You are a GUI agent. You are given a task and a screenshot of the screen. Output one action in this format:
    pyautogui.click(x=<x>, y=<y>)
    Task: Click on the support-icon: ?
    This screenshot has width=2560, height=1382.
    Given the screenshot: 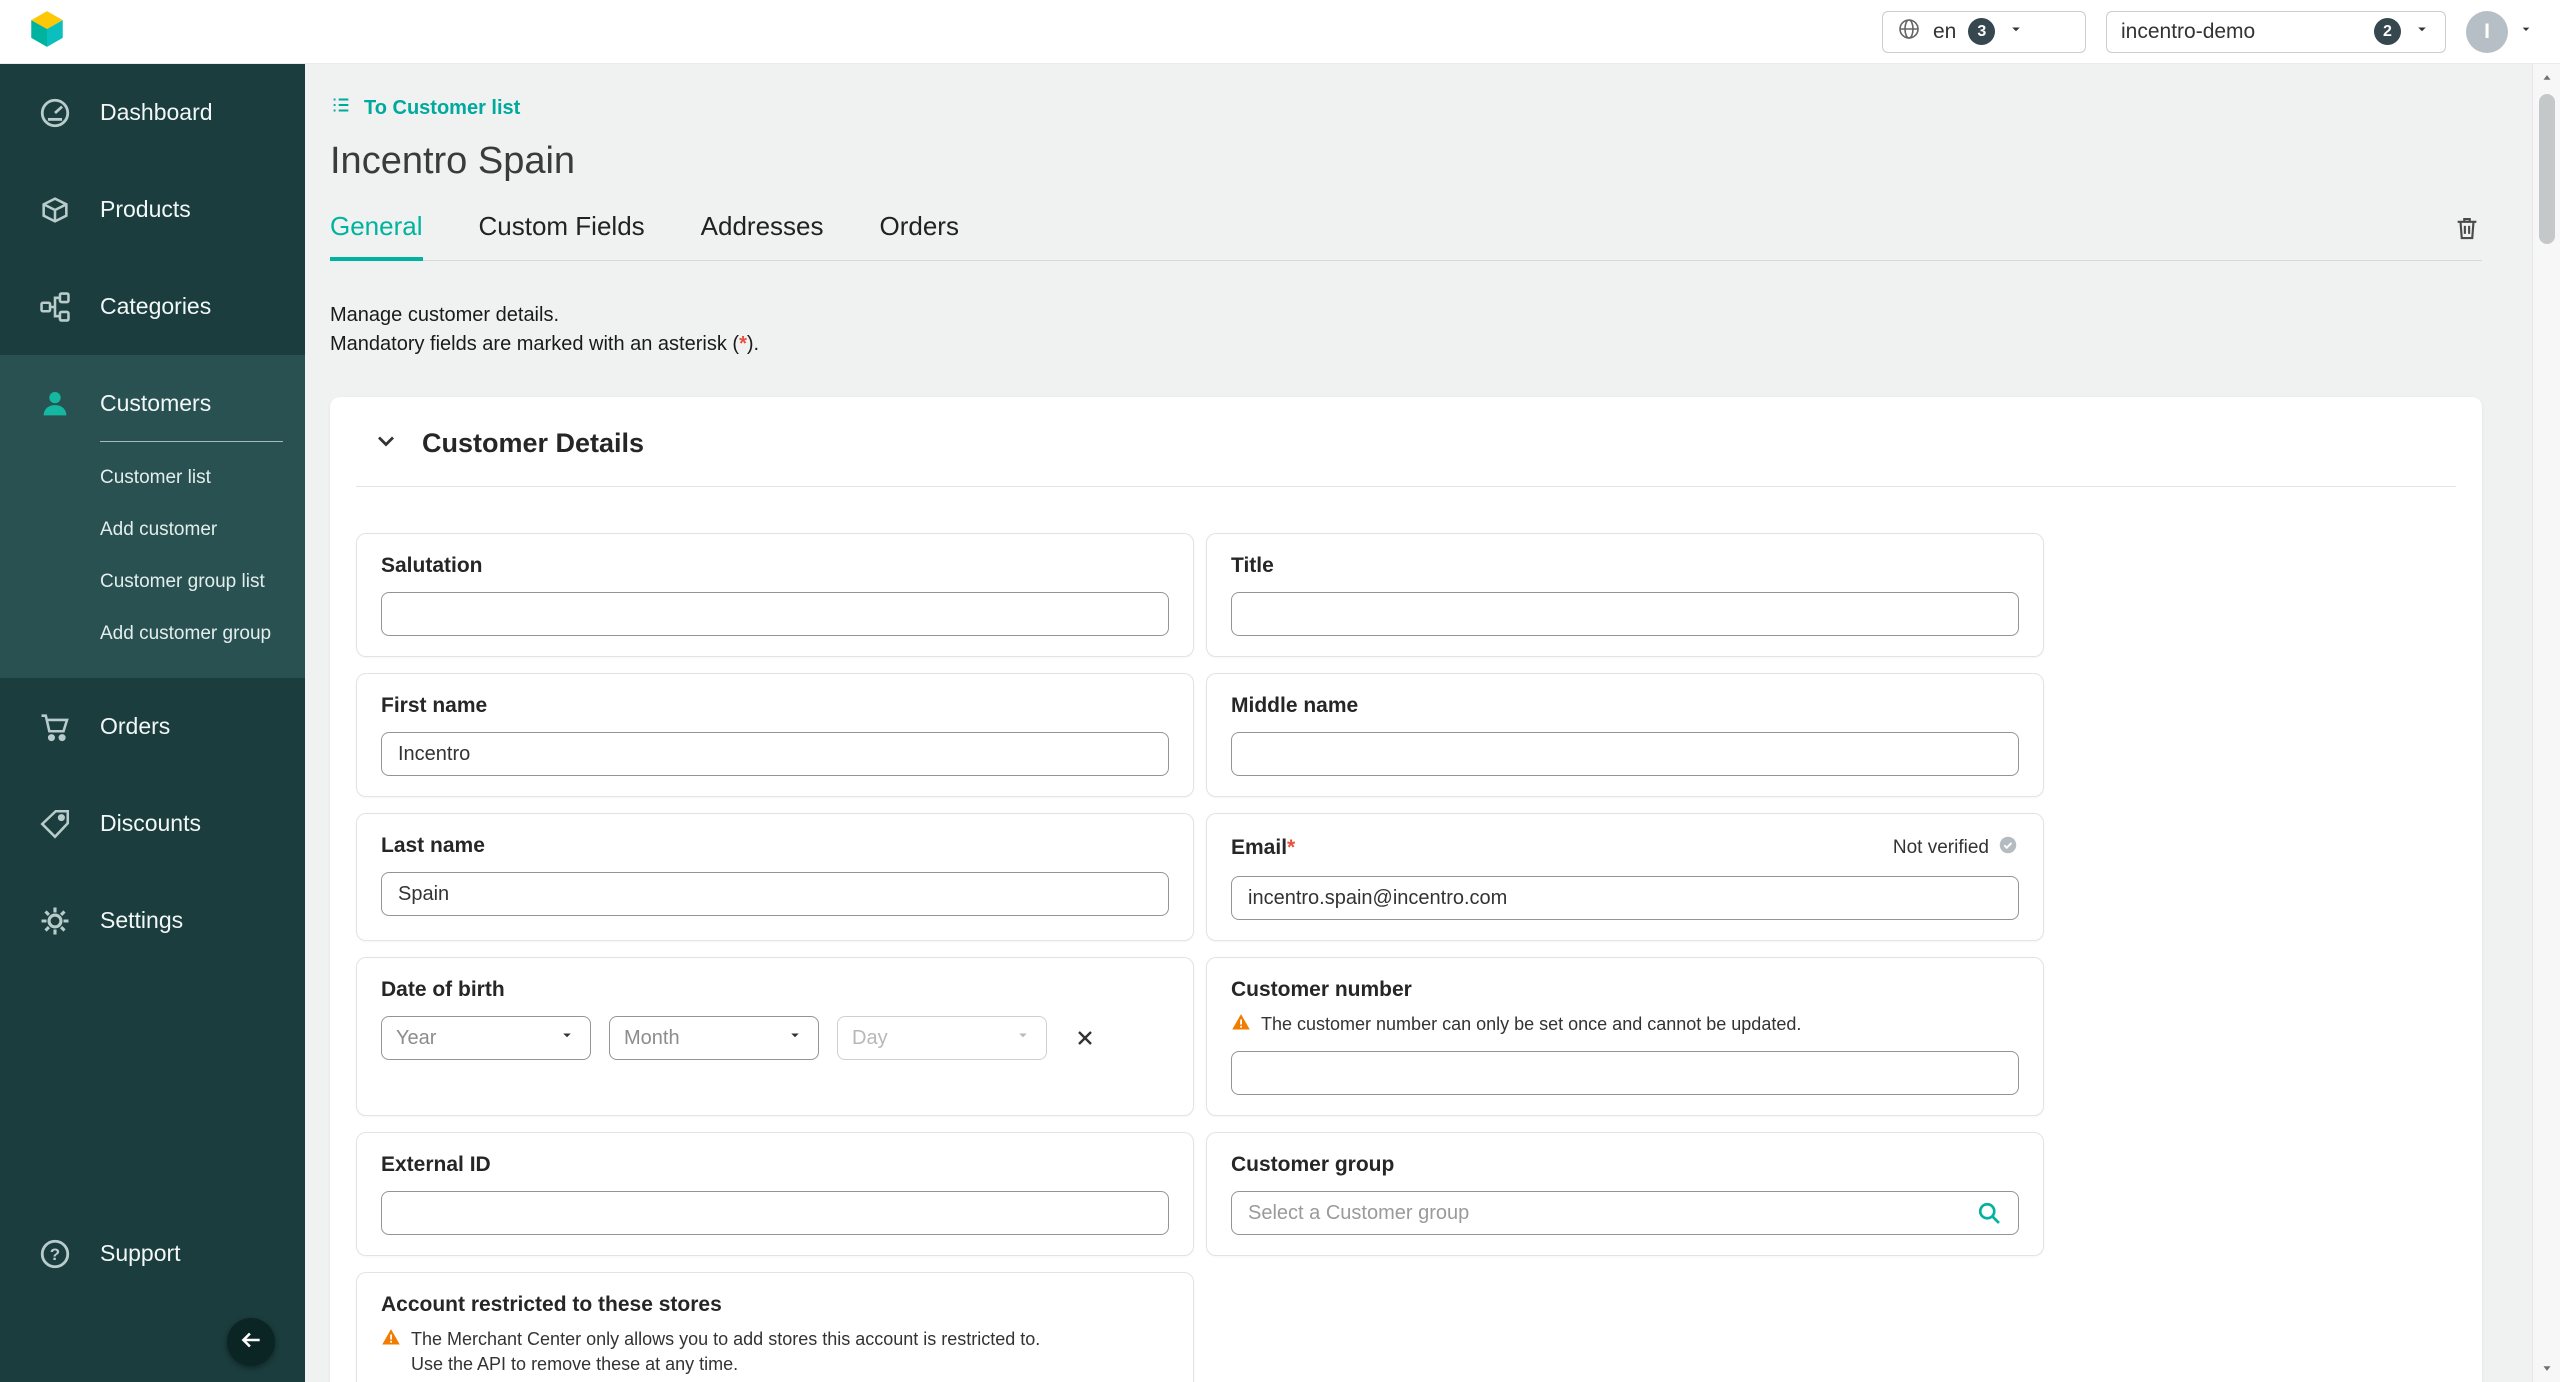 What is the action you would take?
    pyautogui.click(x=55, y=1254)
    